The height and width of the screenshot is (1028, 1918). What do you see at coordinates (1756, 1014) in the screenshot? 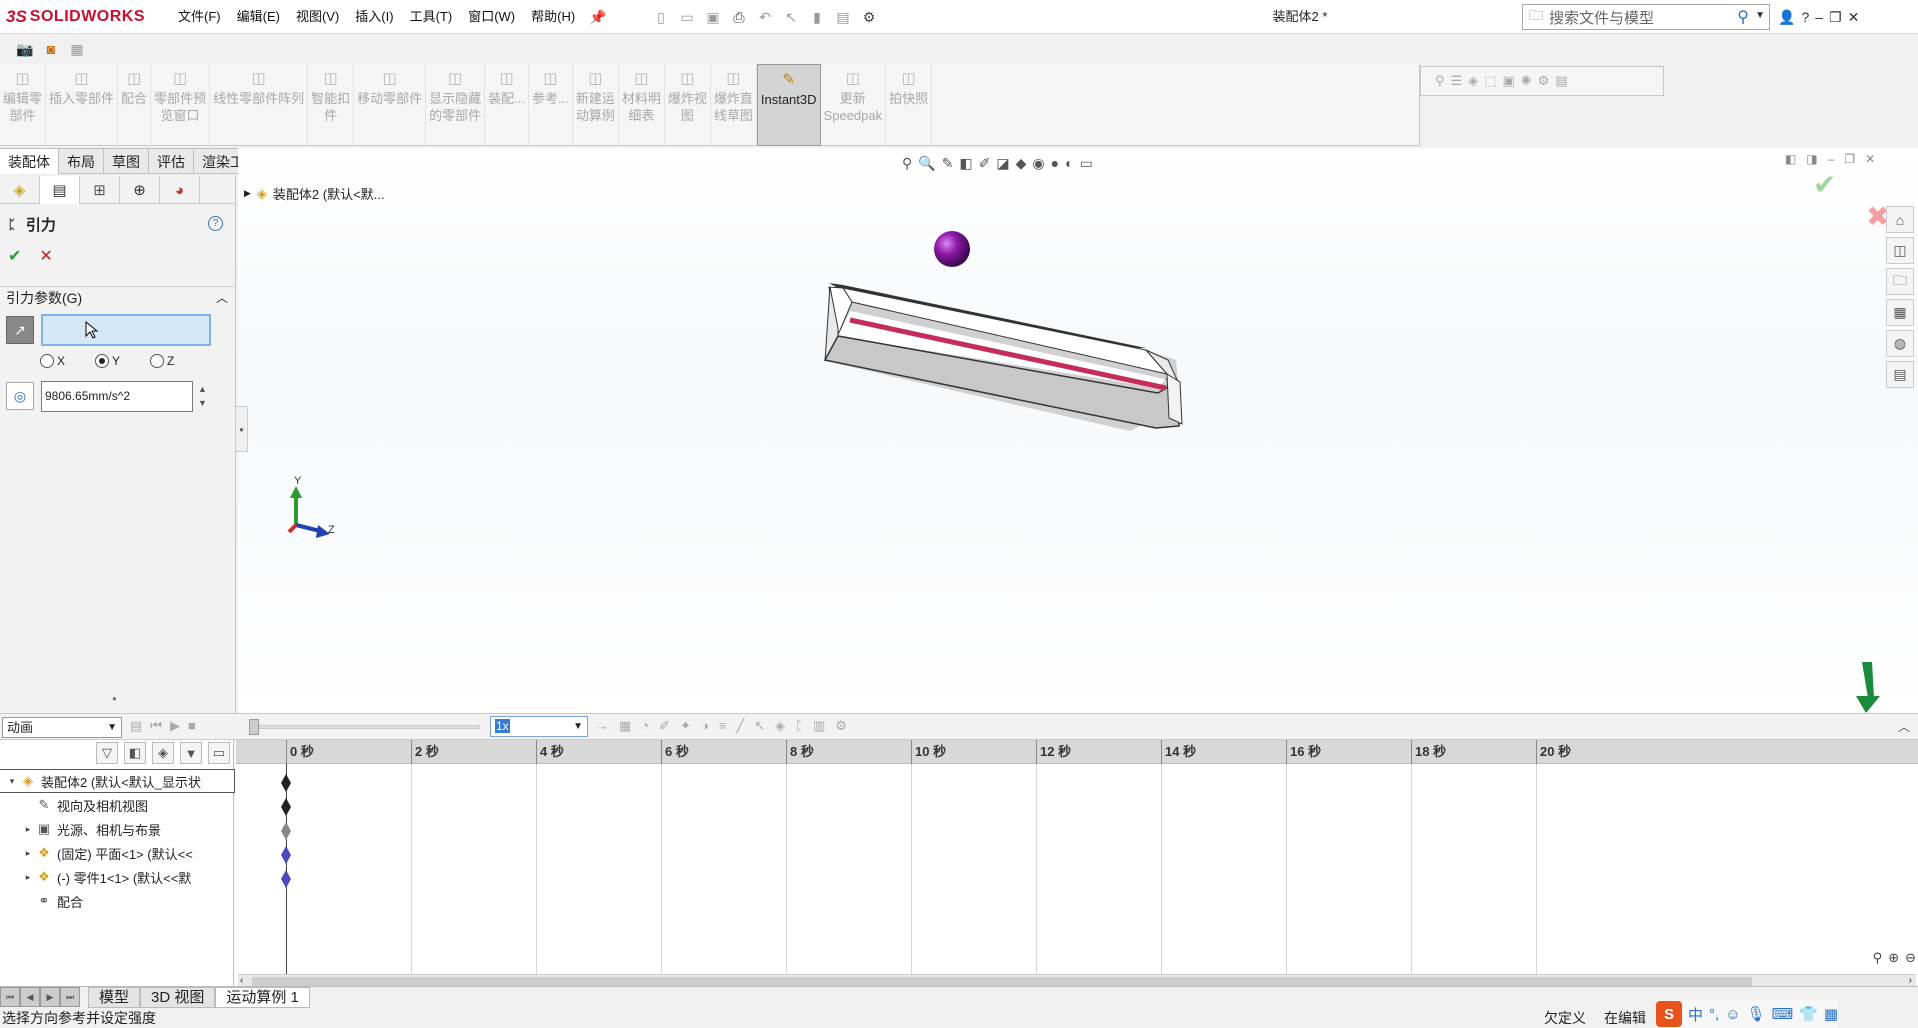
I see `microphone-icon: 🎙` at bounding box center [1756, 1014].